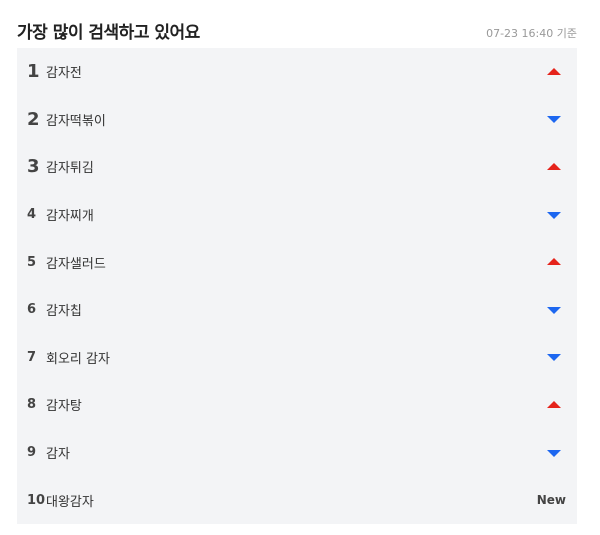 The image size is (600, 535). What do you see at coordinates (297, 310) in the screenshot?
I see `ranking-item: 6 감자칩` at bounding box center [297, 310].